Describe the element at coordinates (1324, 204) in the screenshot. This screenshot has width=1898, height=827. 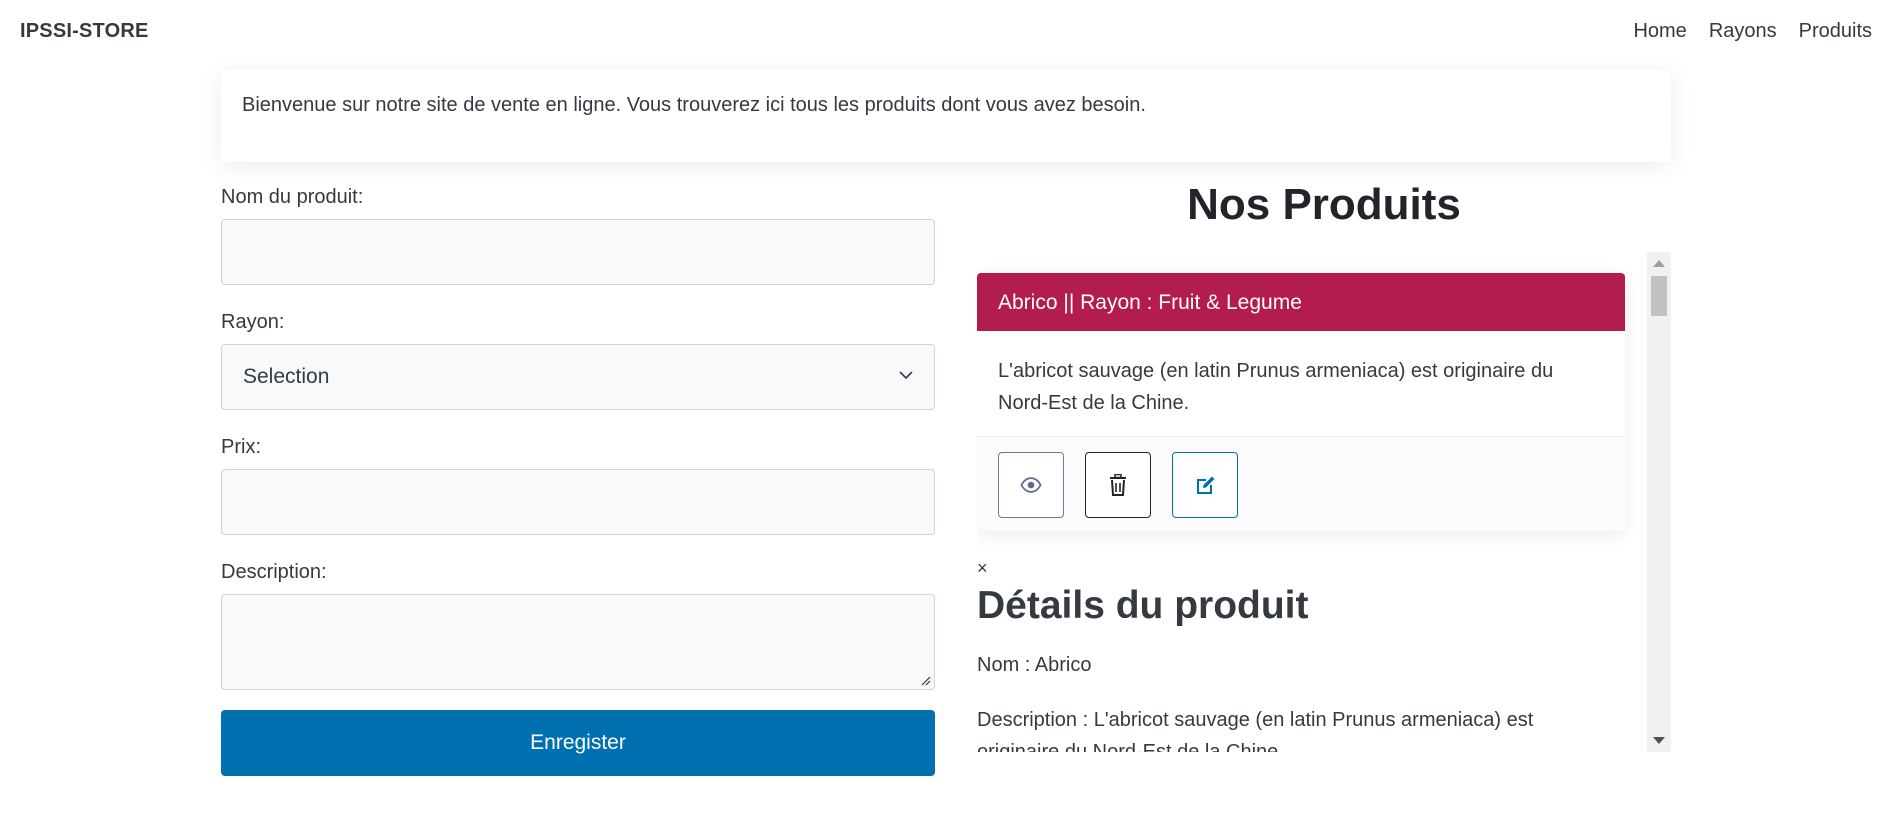
I see `products-title: Nos Produits` at that location.